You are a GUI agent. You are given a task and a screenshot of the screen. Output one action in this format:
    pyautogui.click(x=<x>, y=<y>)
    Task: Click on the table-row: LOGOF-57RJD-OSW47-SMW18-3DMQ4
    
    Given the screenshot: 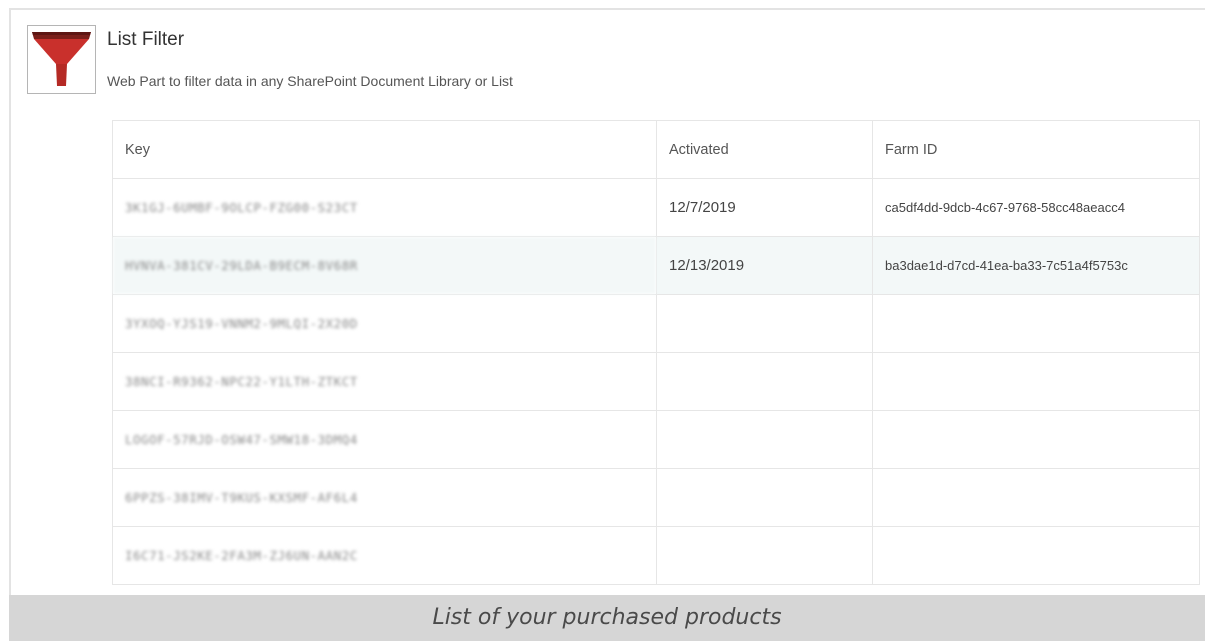 What is the action you would take?
    pyautogui.click(x=656, y=439)
    